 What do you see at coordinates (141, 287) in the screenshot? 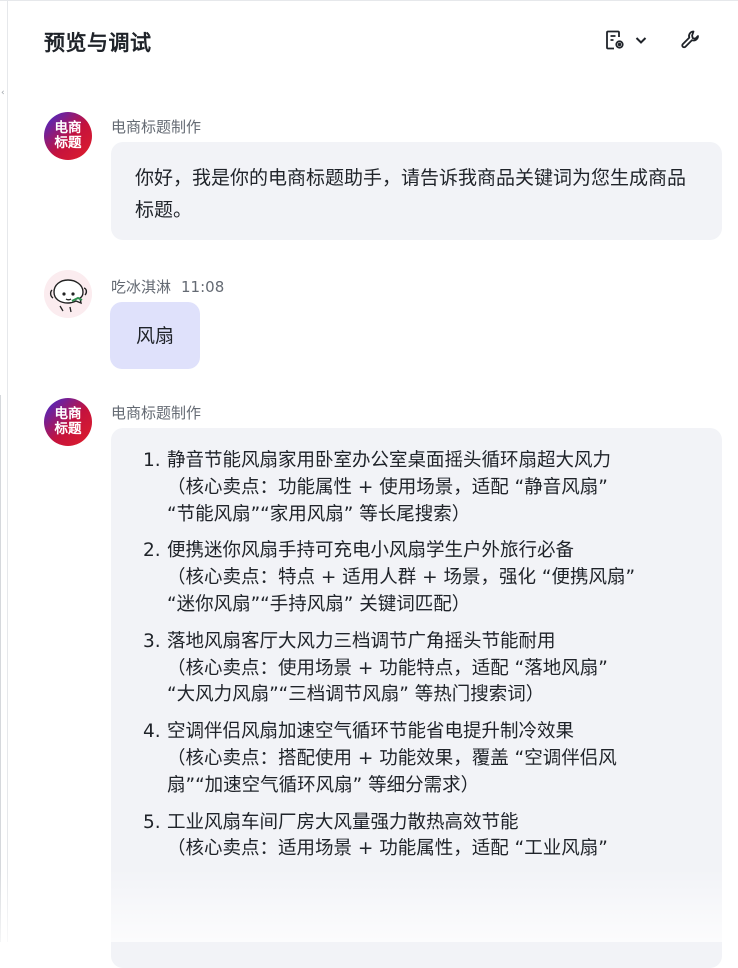
I see `sender-label: 吃冰淇淋` at bounding box center [141, 287].